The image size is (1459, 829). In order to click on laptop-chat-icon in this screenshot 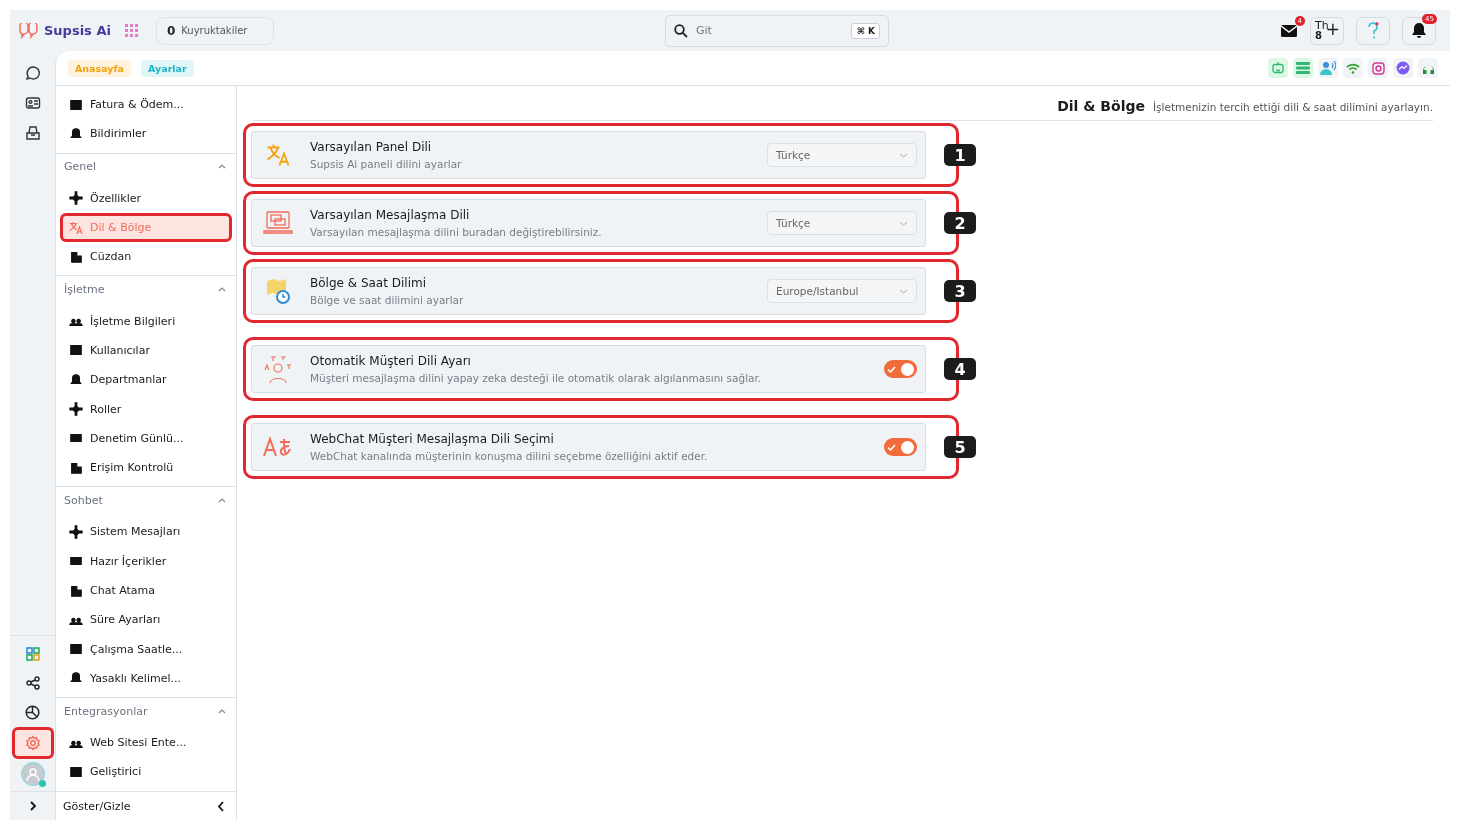, I will do `click(278, 223)`.